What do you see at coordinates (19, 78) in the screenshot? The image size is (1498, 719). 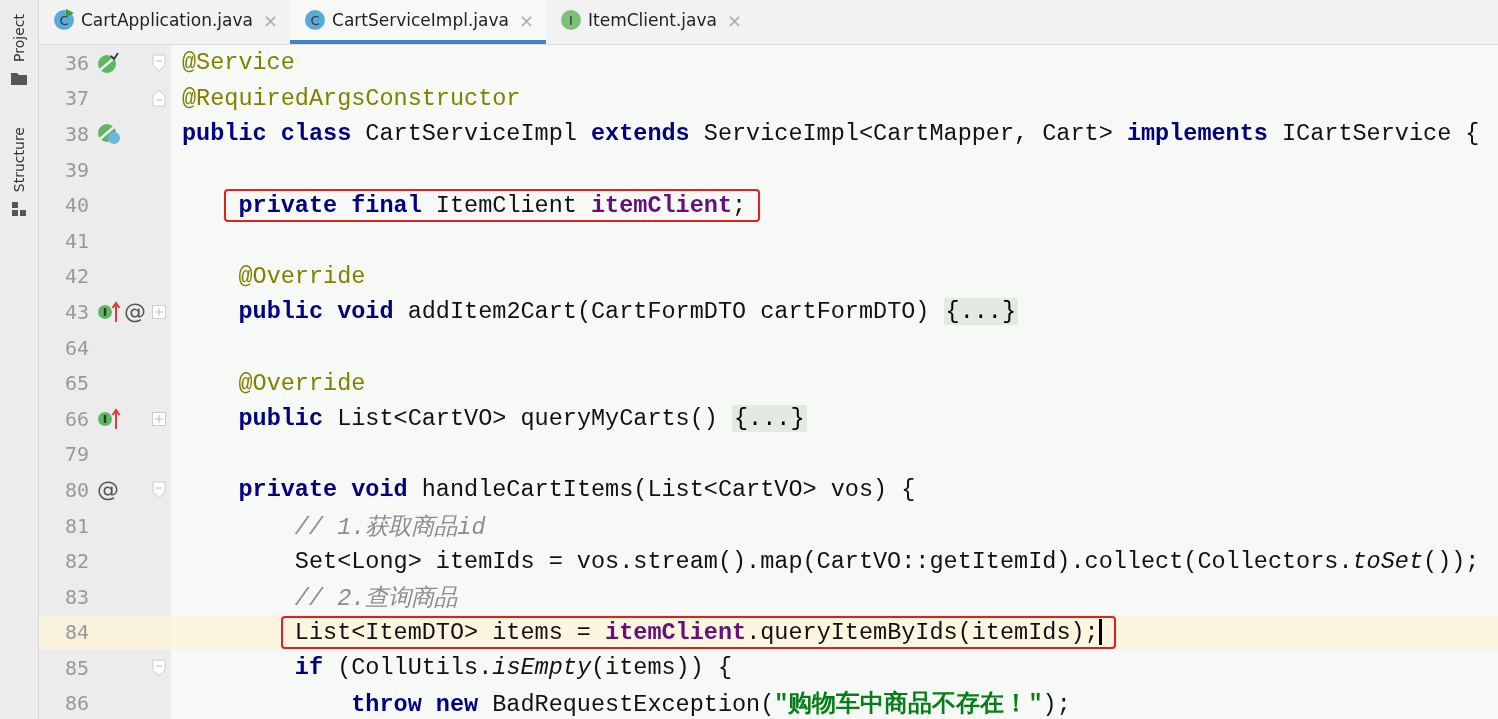 I see `folder-icon` at bounding box center [19, 78].